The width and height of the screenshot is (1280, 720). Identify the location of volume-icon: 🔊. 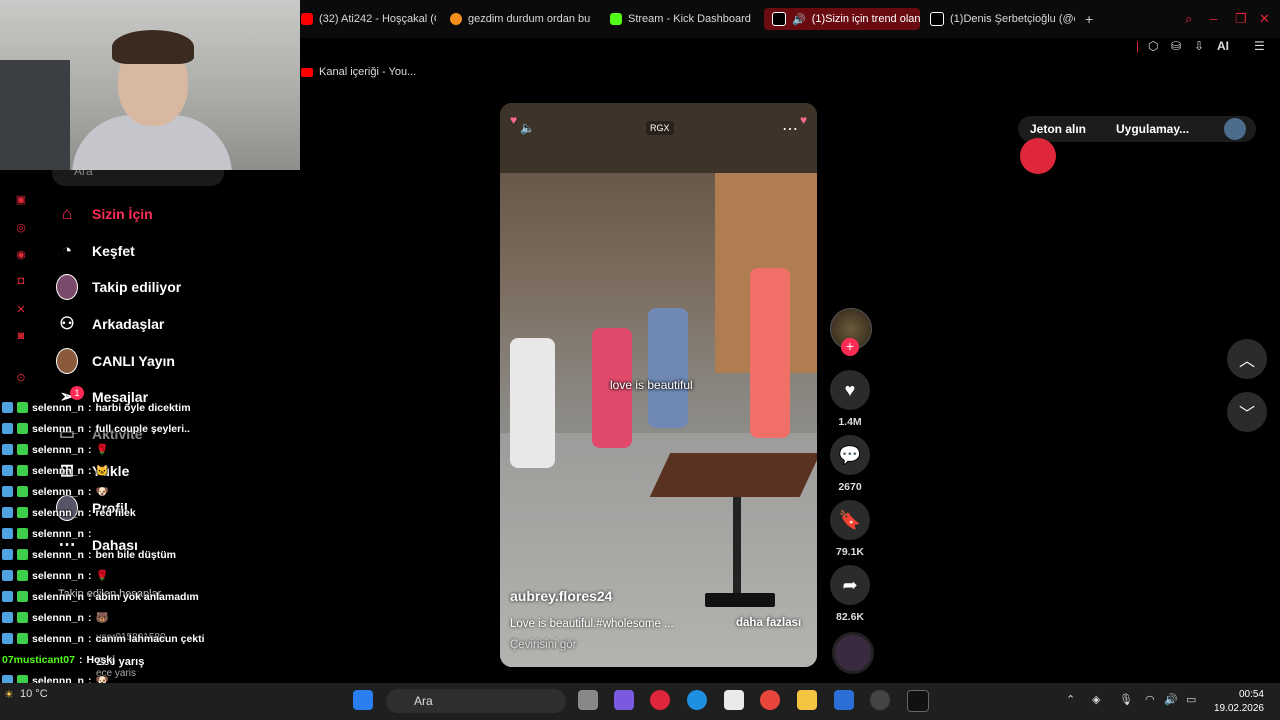
(1171, 699).